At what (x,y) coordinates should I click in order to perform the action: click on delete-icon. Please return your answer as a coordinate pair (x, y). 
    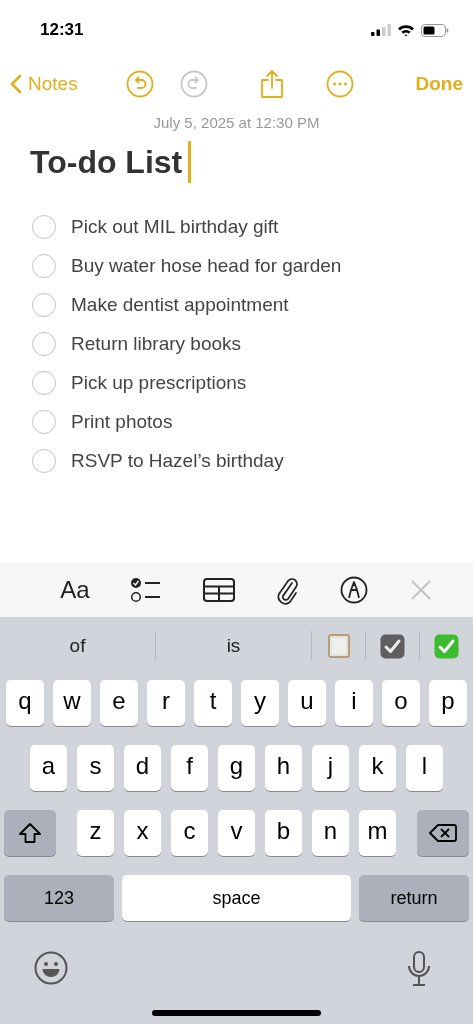
    Looking at the image, I should click on (443, 833).